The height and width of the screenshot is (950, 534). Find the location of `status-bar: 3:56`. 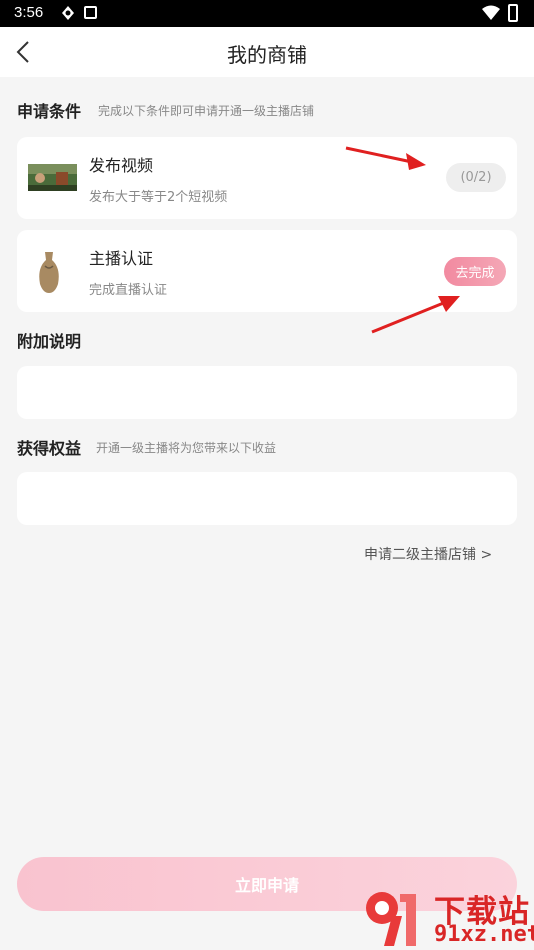

status-bar: 3:56 is located at coordinates (267, 13).